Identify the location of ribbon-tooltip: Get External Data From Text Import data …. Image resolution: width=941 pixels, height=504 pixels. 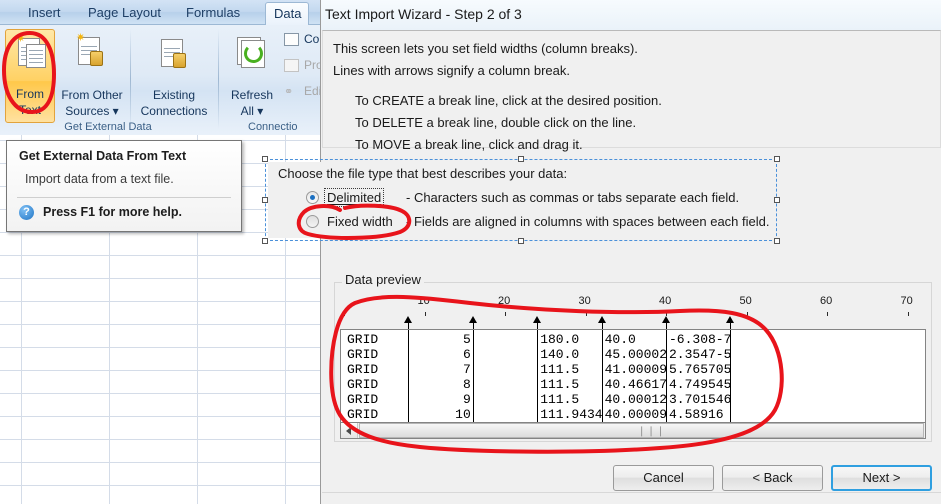
(124, 186).